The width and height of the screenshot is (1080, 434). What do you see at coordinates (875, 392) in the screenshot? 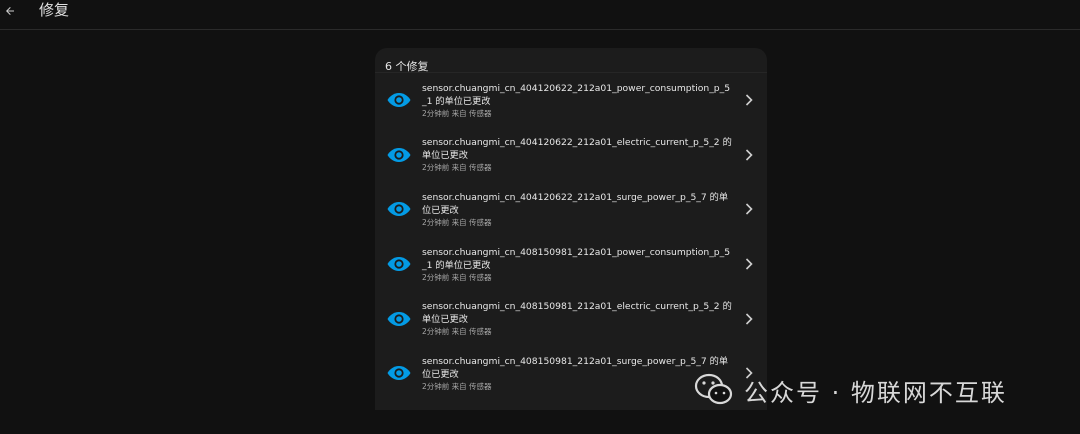
I see `watermark-text: 公众号 · 物联网不互联` at bounding box center [875, 392].